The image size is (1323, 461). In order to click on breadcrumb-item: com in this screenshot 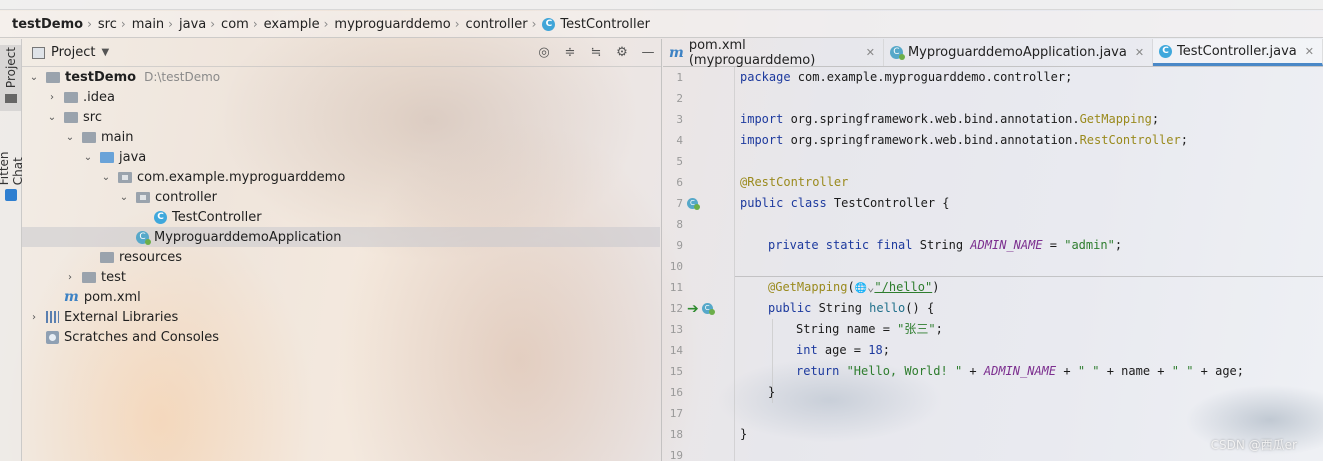, I will do `click(235, 24)`.